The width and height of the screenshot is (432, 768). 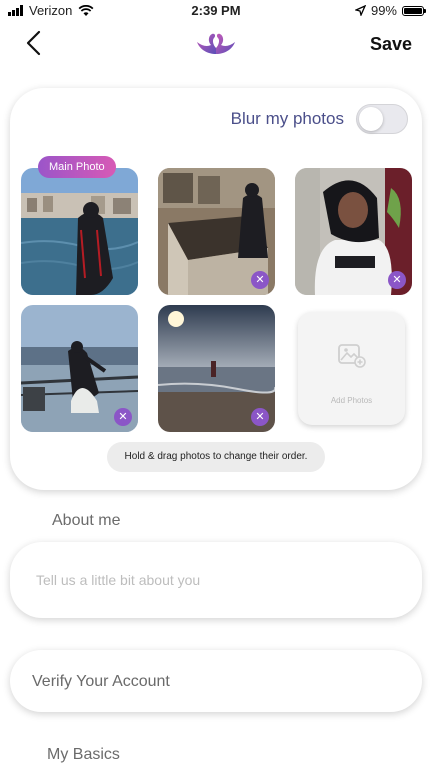 I want to click on photo-2: ✕, so click(x=216, y=231).